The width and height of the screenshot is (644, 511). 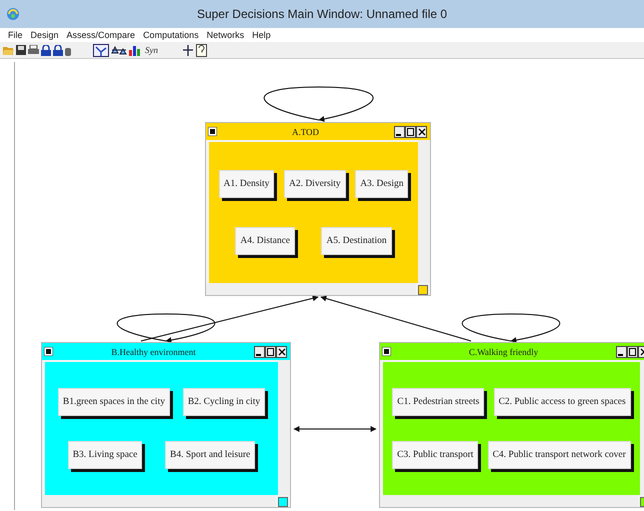 I want to click on menu-item: Computations, so click(x=171, y=35).